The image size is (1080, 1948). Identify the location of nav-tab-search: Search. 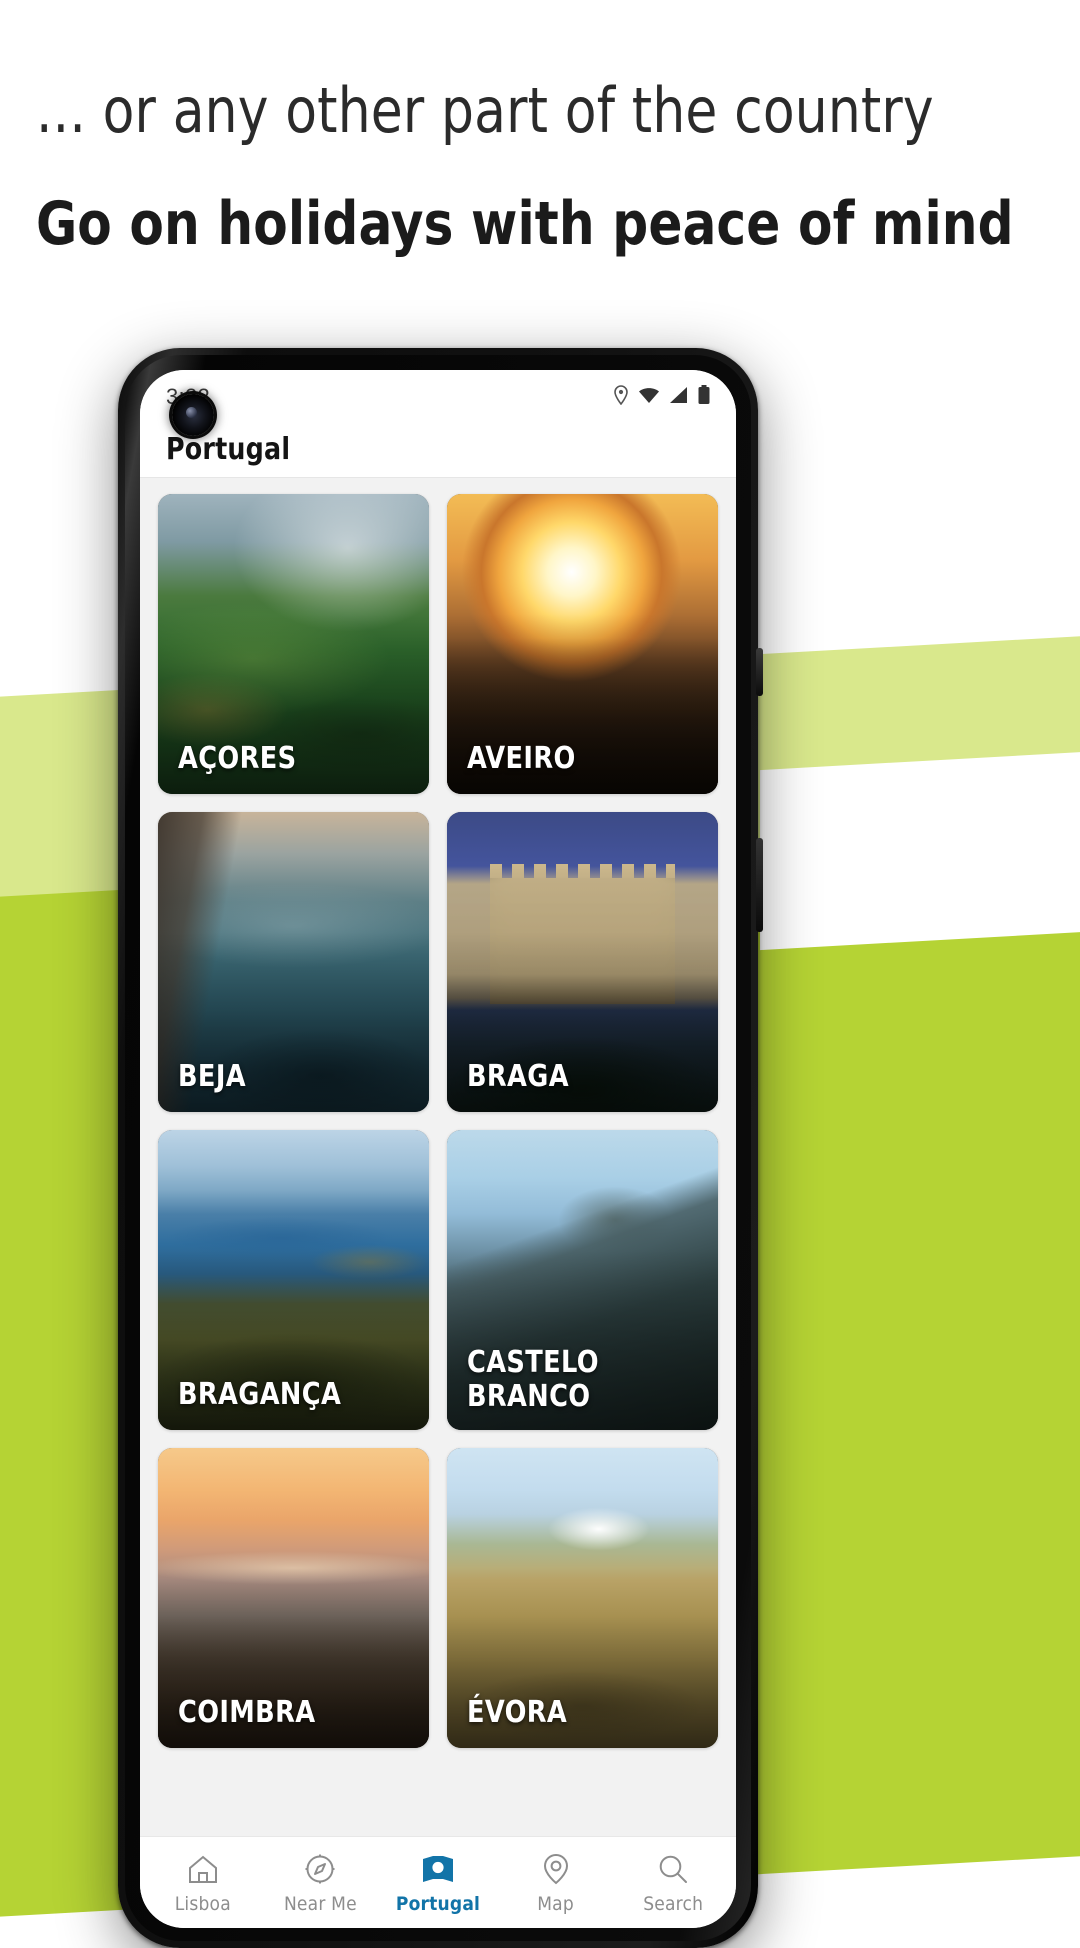
(673, 1883).